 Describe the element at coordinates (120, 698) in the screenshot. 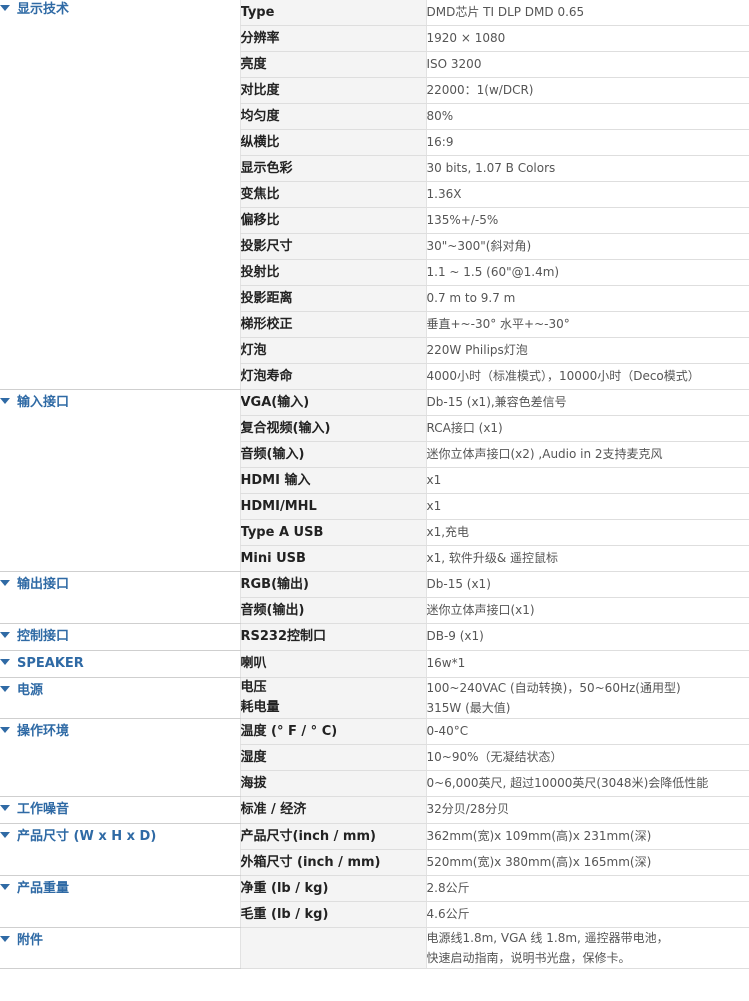

I see `category-cell: 电源` at that location.